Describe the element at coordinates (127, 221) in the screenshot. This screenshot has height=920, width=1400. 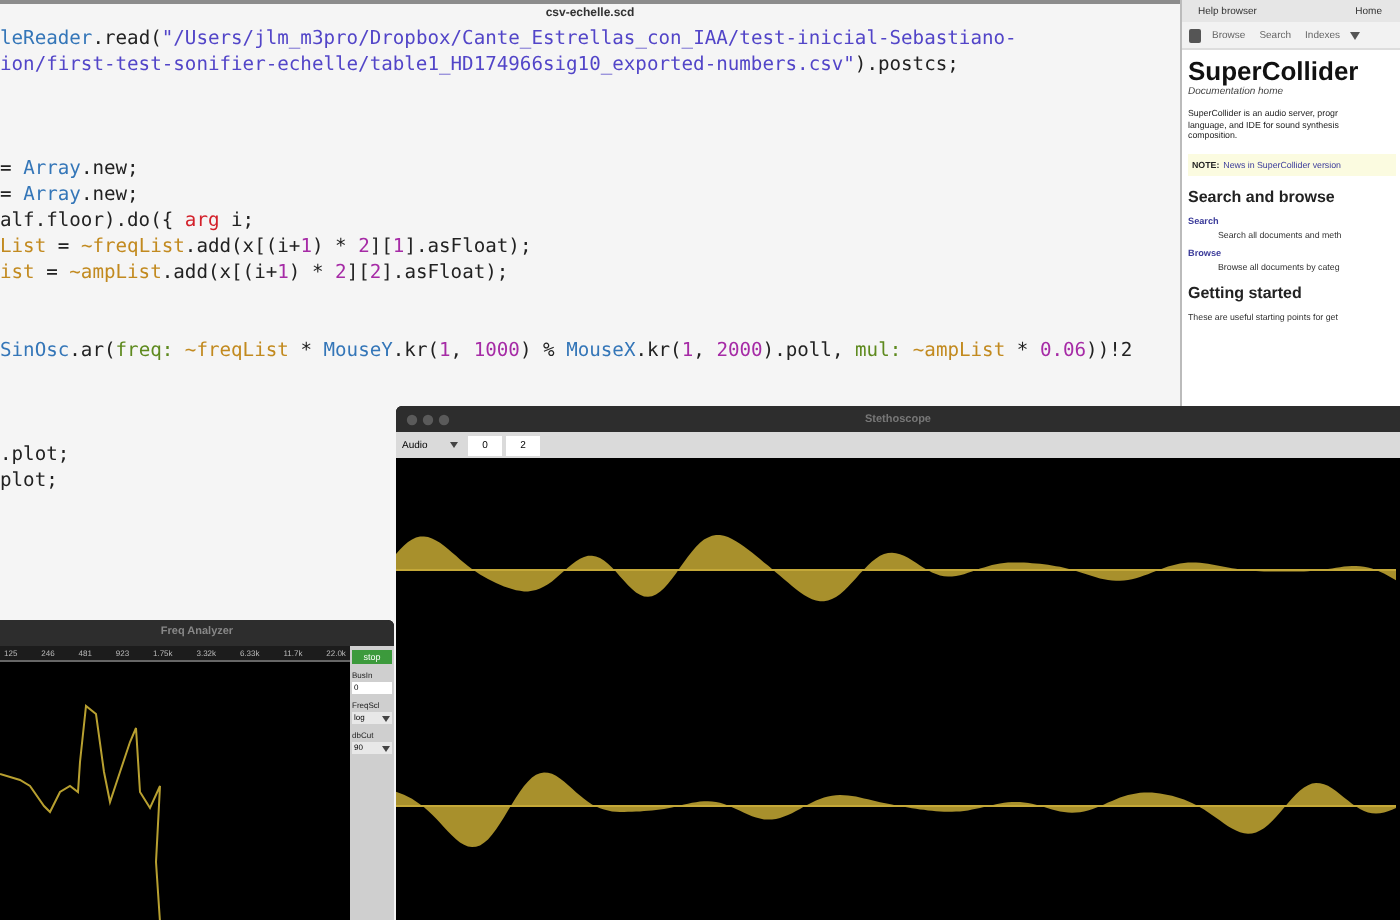
I see `code-line: alf.floor).do({ arg i;` at that location.